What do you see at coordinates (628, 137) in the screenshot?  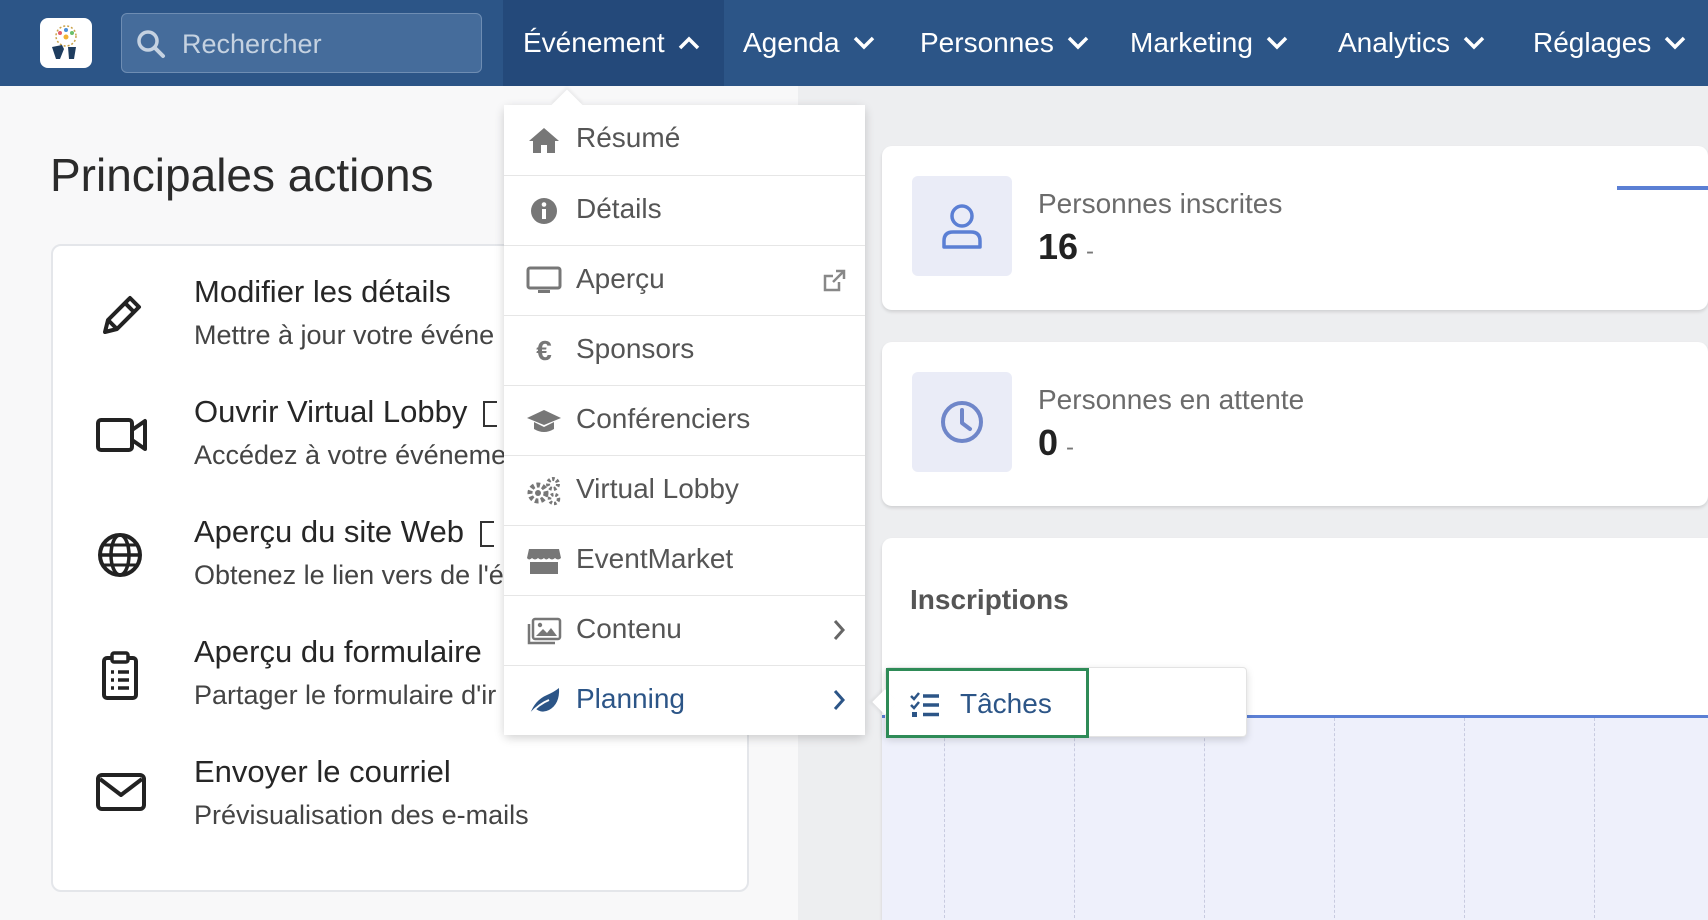 I see `menu-item-label: Résumé` at bounding box center [628, 137].